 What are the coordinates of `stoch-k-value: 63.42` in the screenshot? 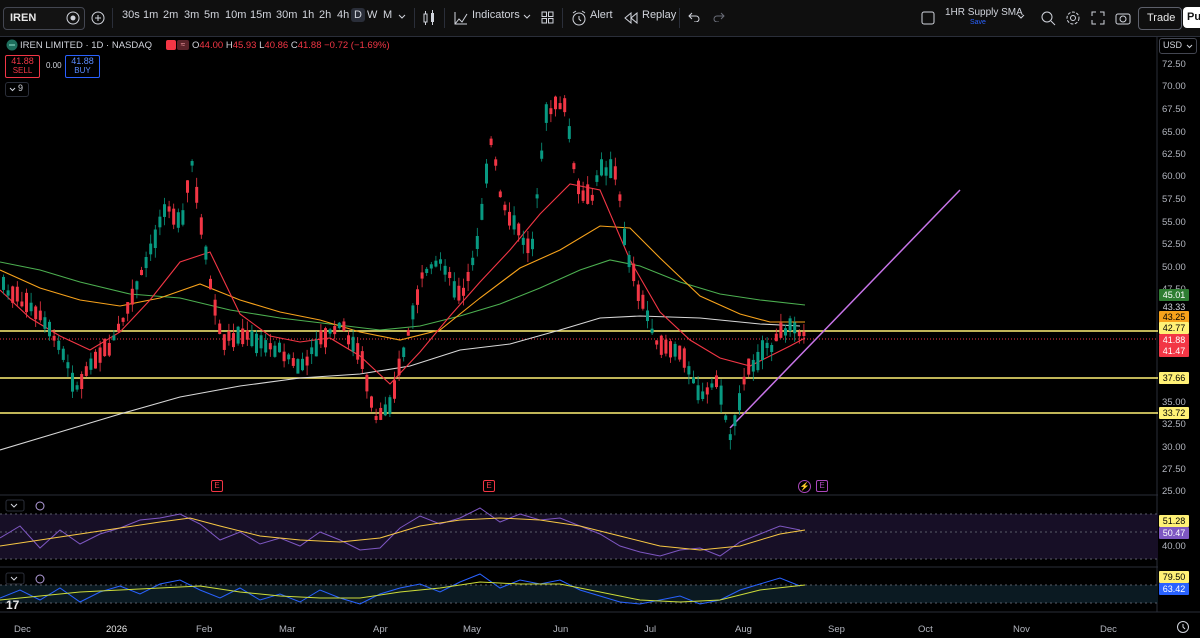 It's located at (1174, 589).